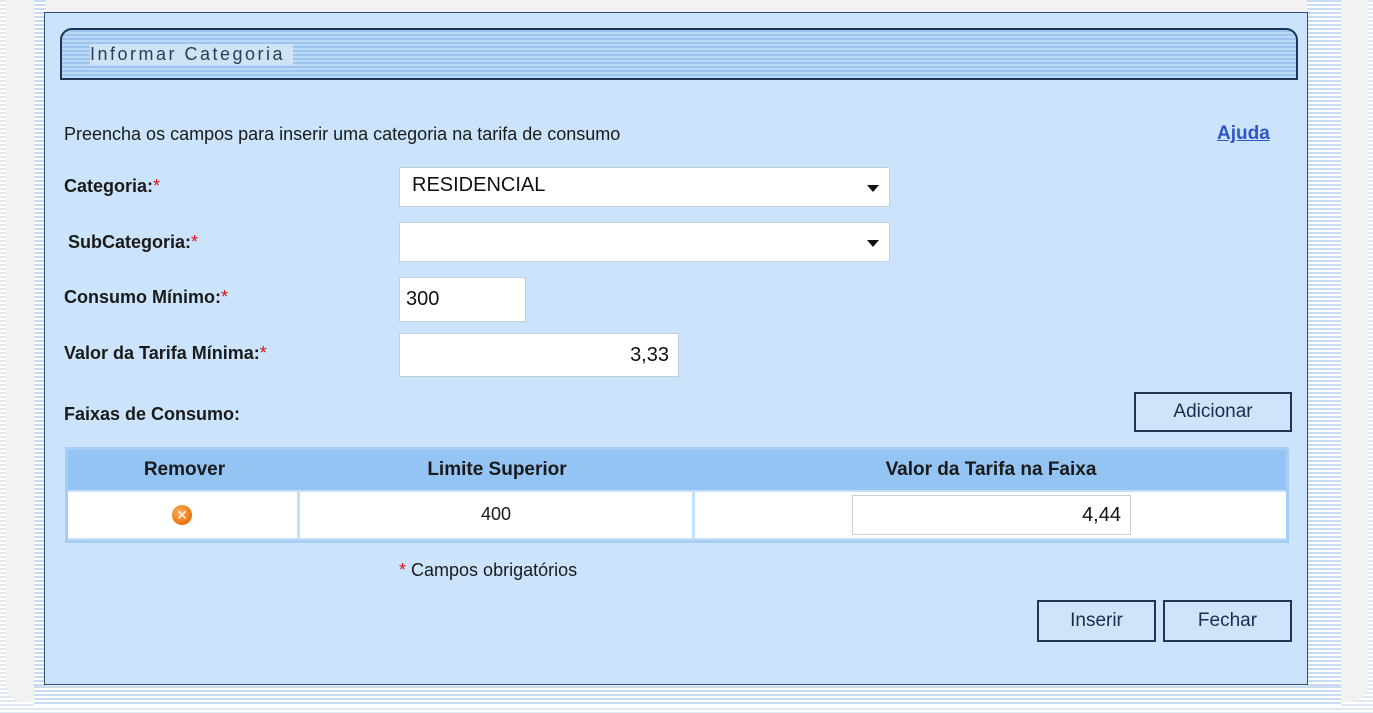 Image resolution: width=1373 pixels, height=713 pixels. What do you see at coordinates (184, 469) in the screenshot?
I see `column-header-remover: Remover` at bounding box center [184, 469].